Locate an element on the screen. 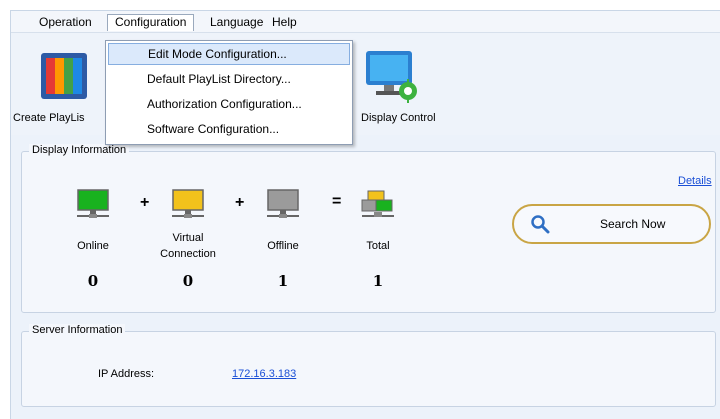 The height and width of the screenshot is (419, 720). display-control-icon is located at coordinates (391, 77).